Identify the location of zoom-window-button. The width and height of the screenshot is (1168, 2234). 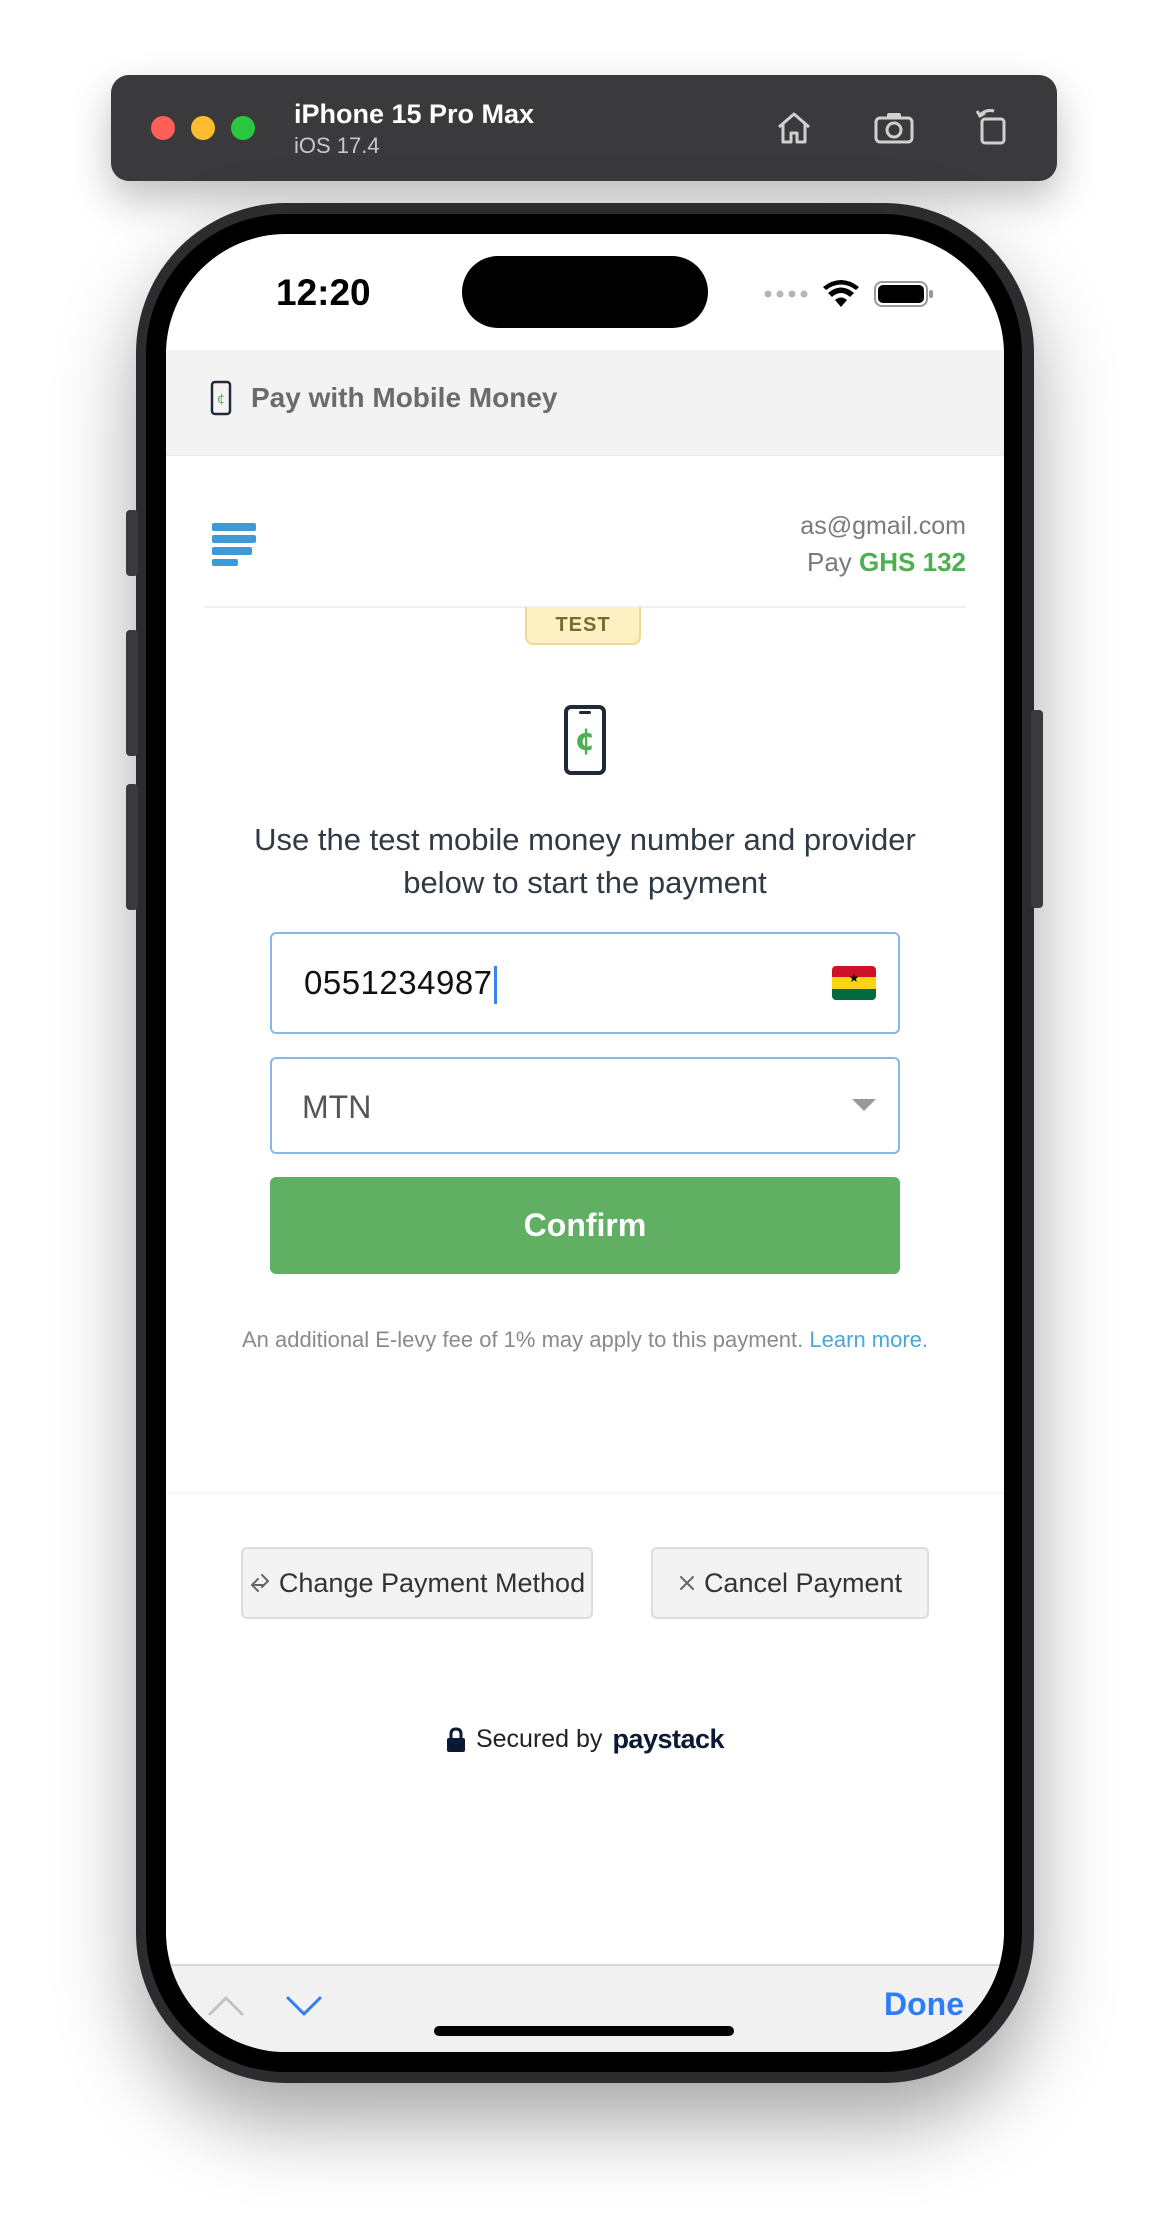
(243, 128).